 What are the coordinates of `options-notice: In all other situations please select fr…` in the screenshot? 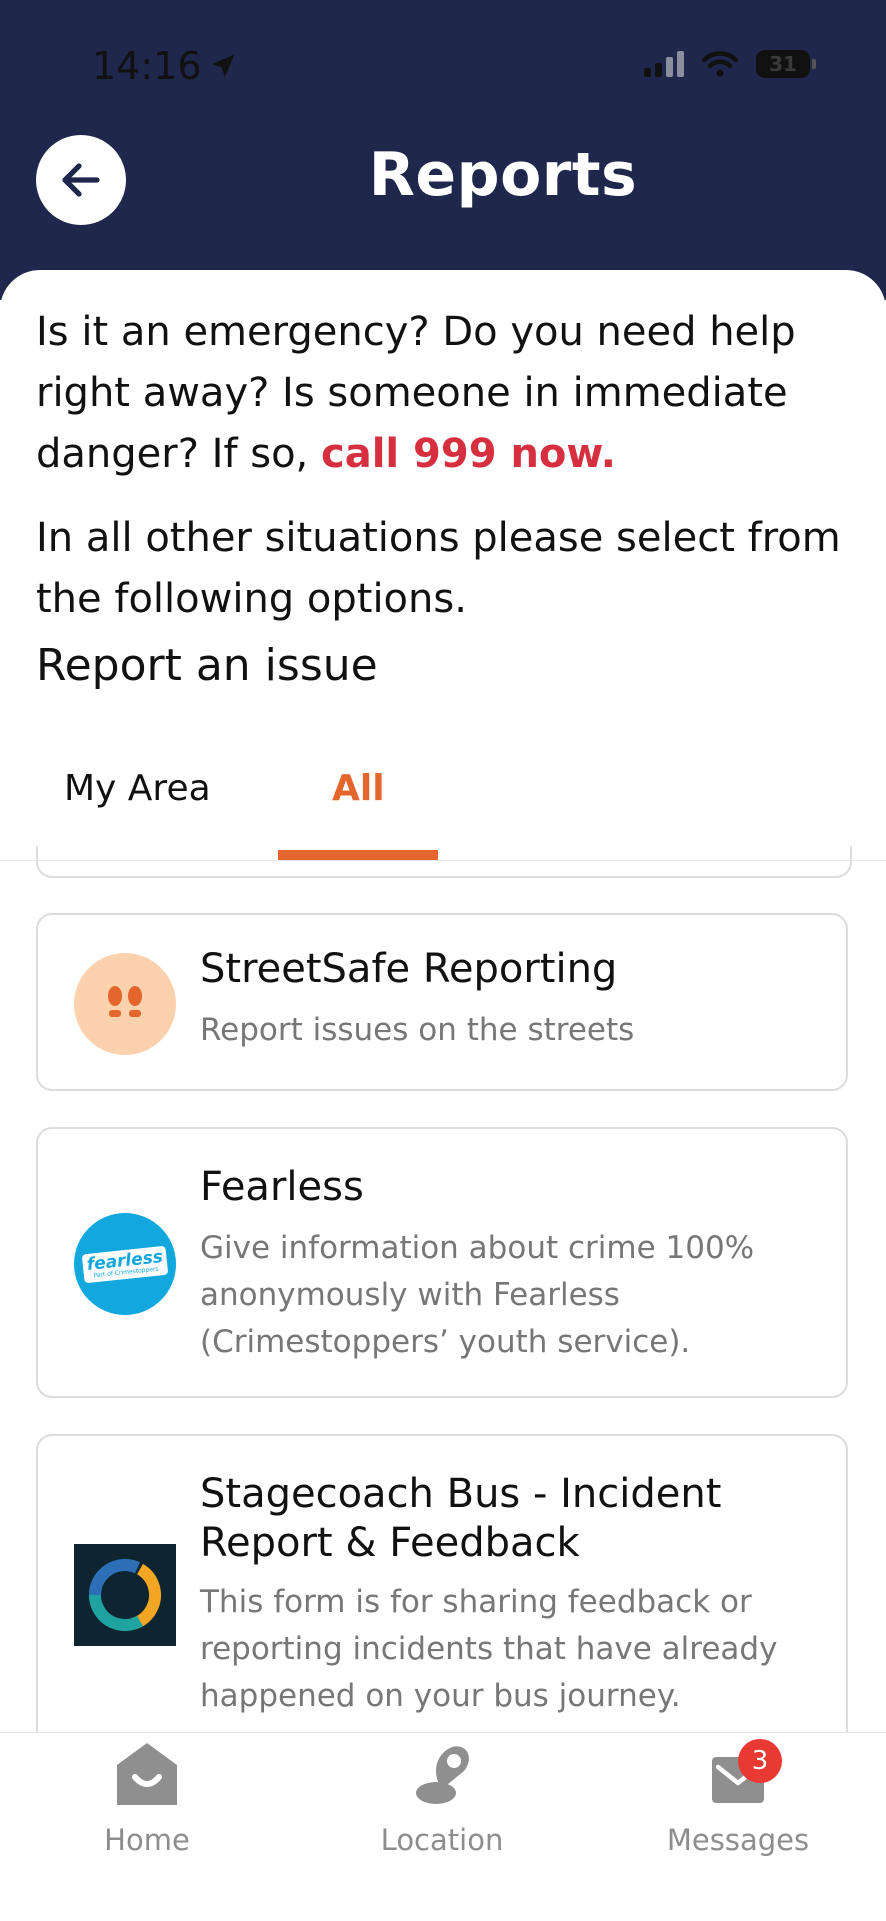 It's located at (438, 568).